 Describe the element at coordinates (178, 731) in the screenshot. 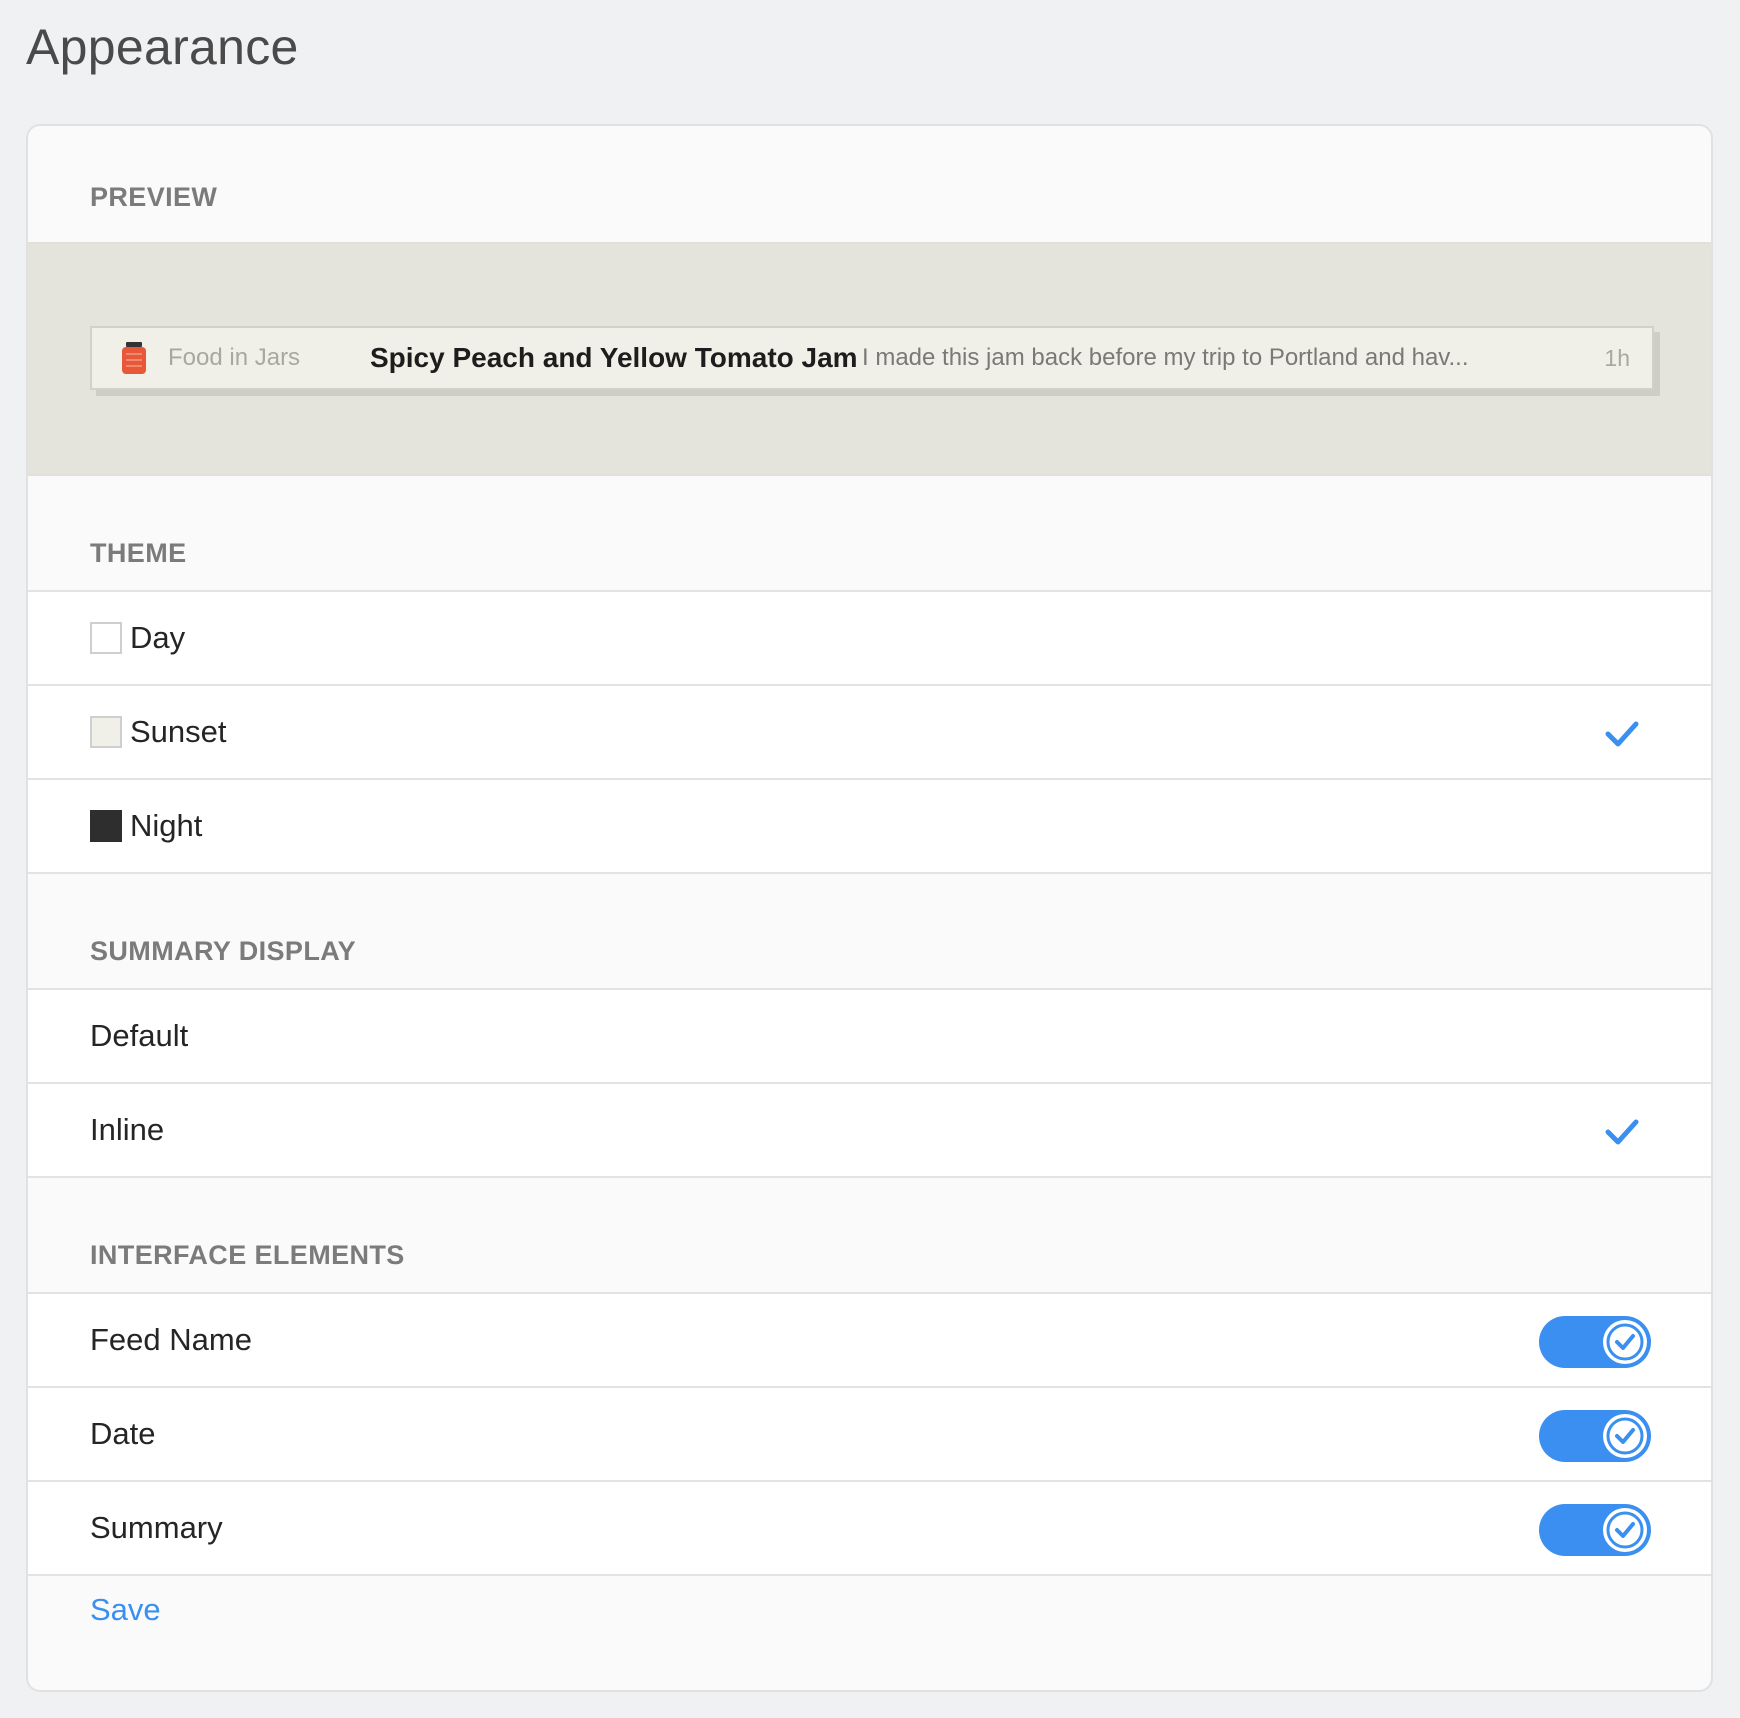

I see `theme-option-label: Sunset` at that location.